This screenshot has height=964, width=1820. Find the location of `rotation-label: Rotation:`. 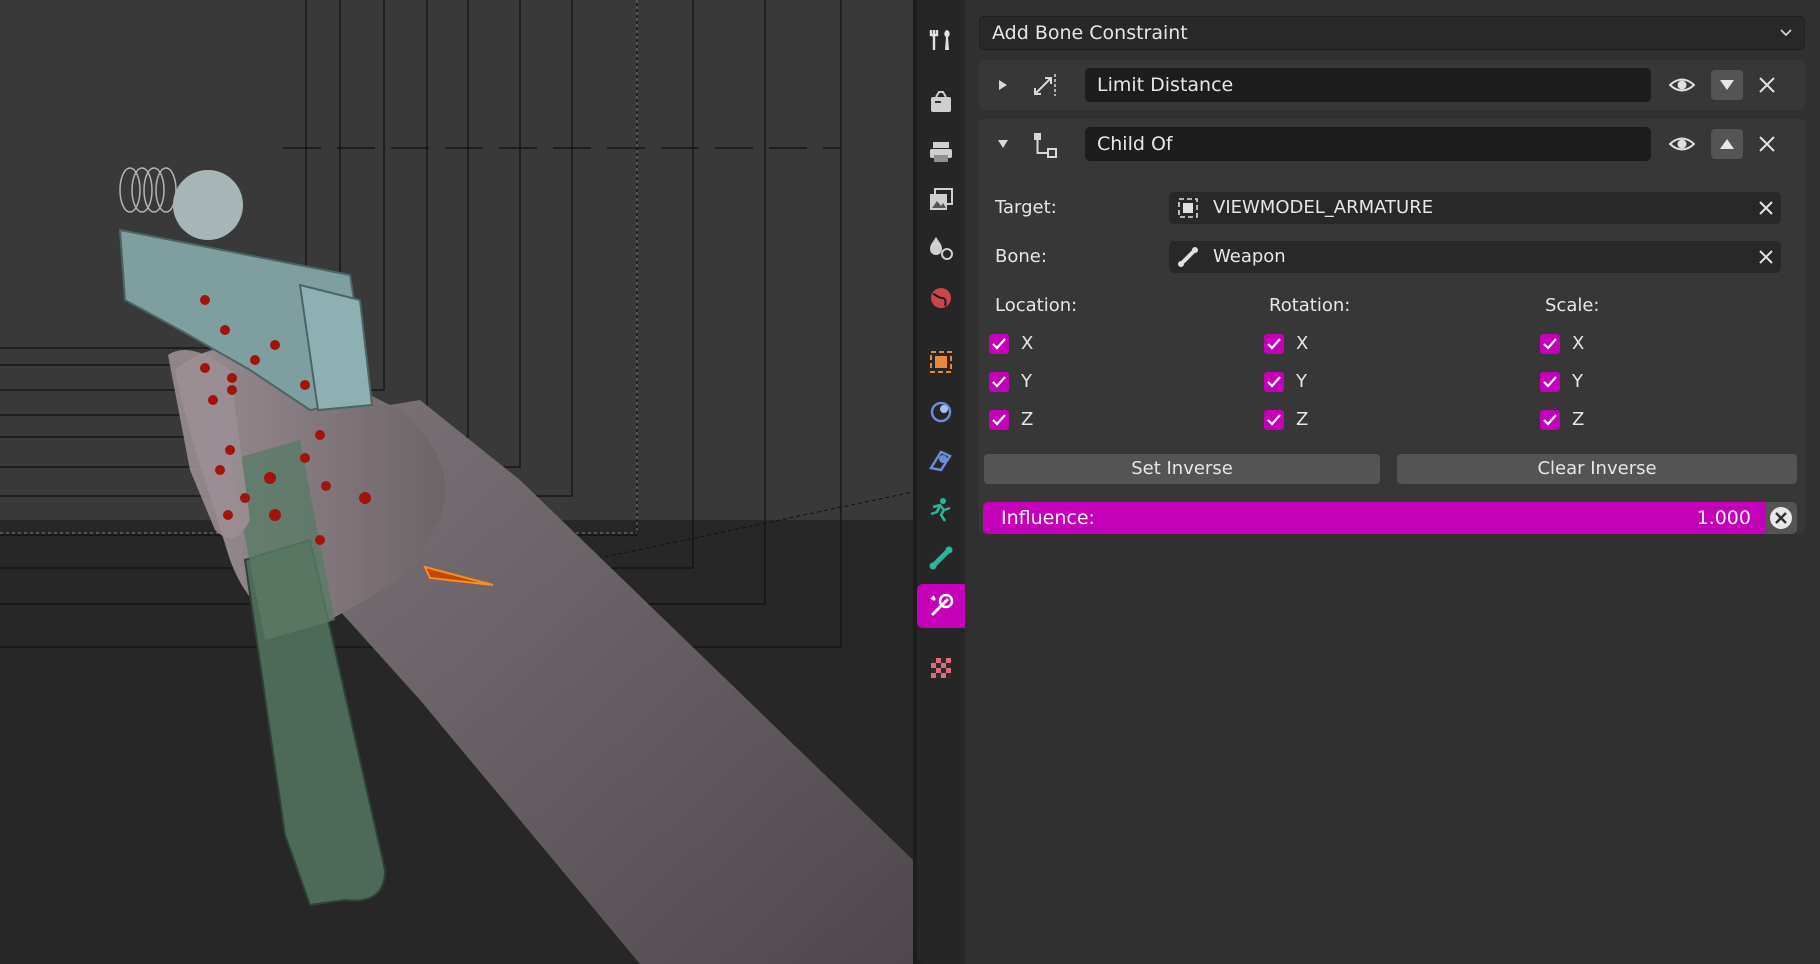

rotation-label: Rotation: is located at coordinates (1310, 305).